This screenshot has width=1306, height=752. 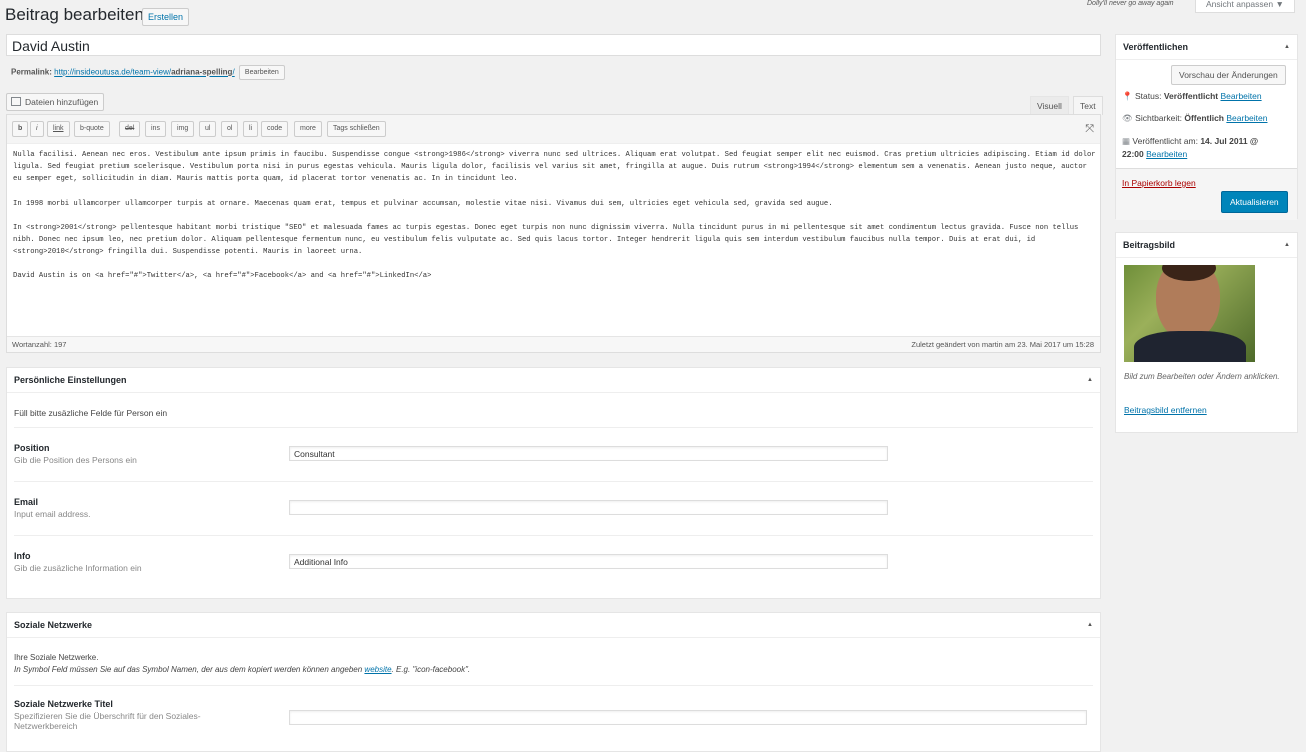 What do you see at coordinates (588, 507) in the screenshot?
I see `email-input` at bounding box center [588, 507].